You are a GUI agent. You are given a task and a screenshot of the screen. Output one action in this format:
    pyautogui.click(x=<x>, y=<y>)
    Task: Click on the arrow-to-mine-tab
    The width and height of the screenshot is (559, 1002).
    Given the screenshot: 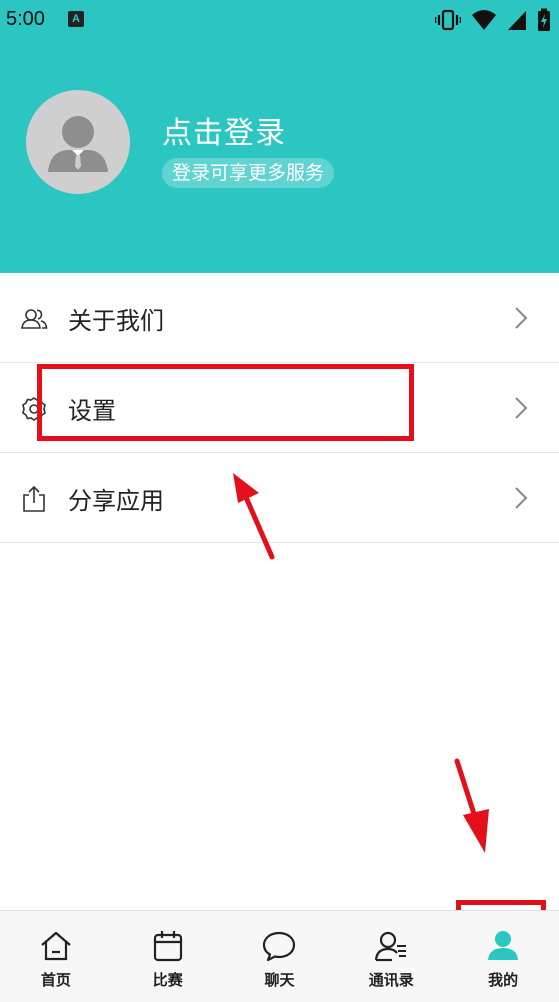 What is the action you would take?
    pyautogui.click(x=471, y=805)
    